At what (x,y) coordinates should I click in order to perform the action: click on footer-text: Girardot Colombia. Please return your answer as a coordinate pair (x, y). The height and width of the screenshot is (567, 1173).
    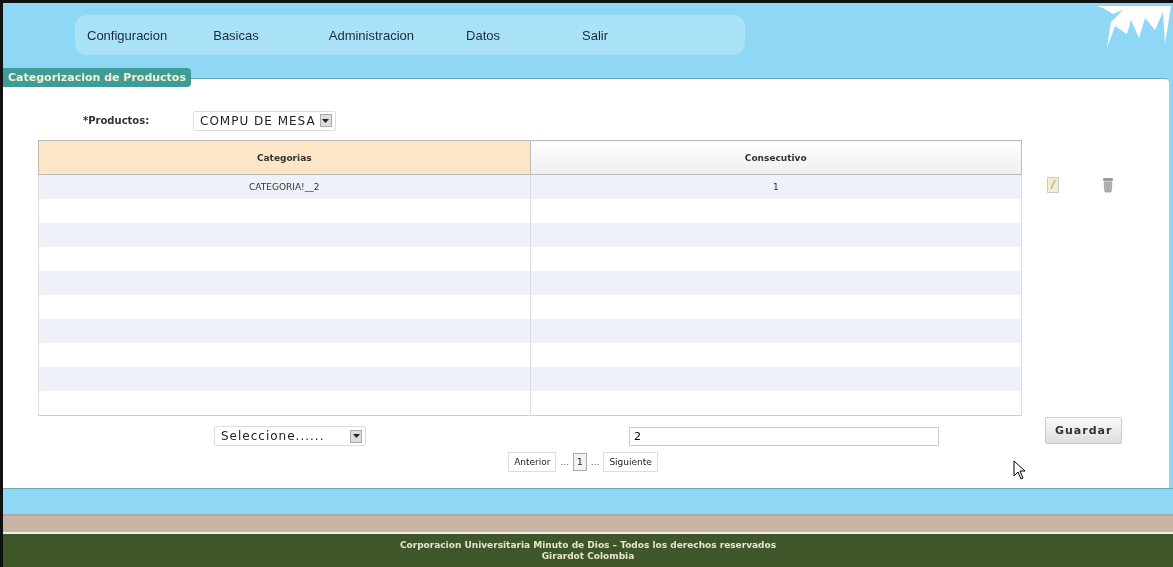
    Looking at the image, I should click on (588, 556).